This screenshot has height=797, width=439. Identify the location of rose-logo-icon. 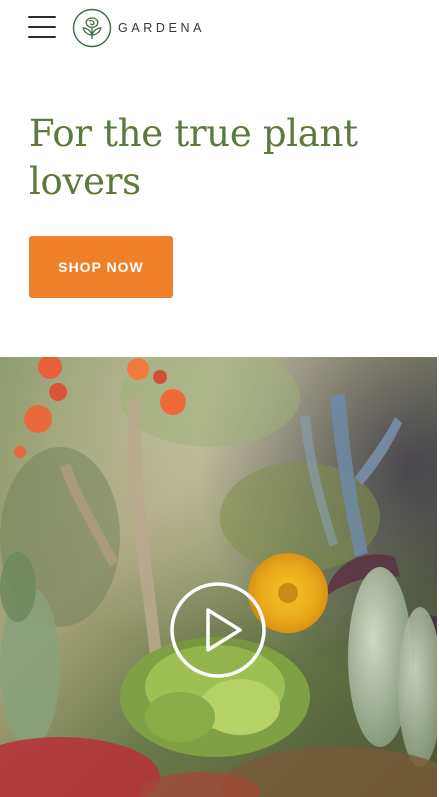
(92, 28).